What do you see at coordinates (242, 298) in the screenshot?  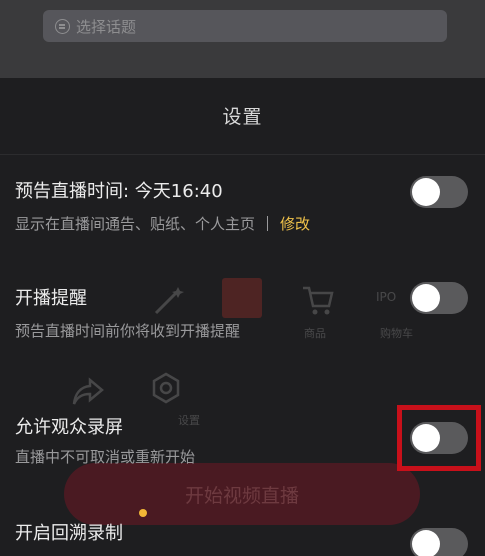 I see `qr-code-icon` at bounding box center [242, 298].